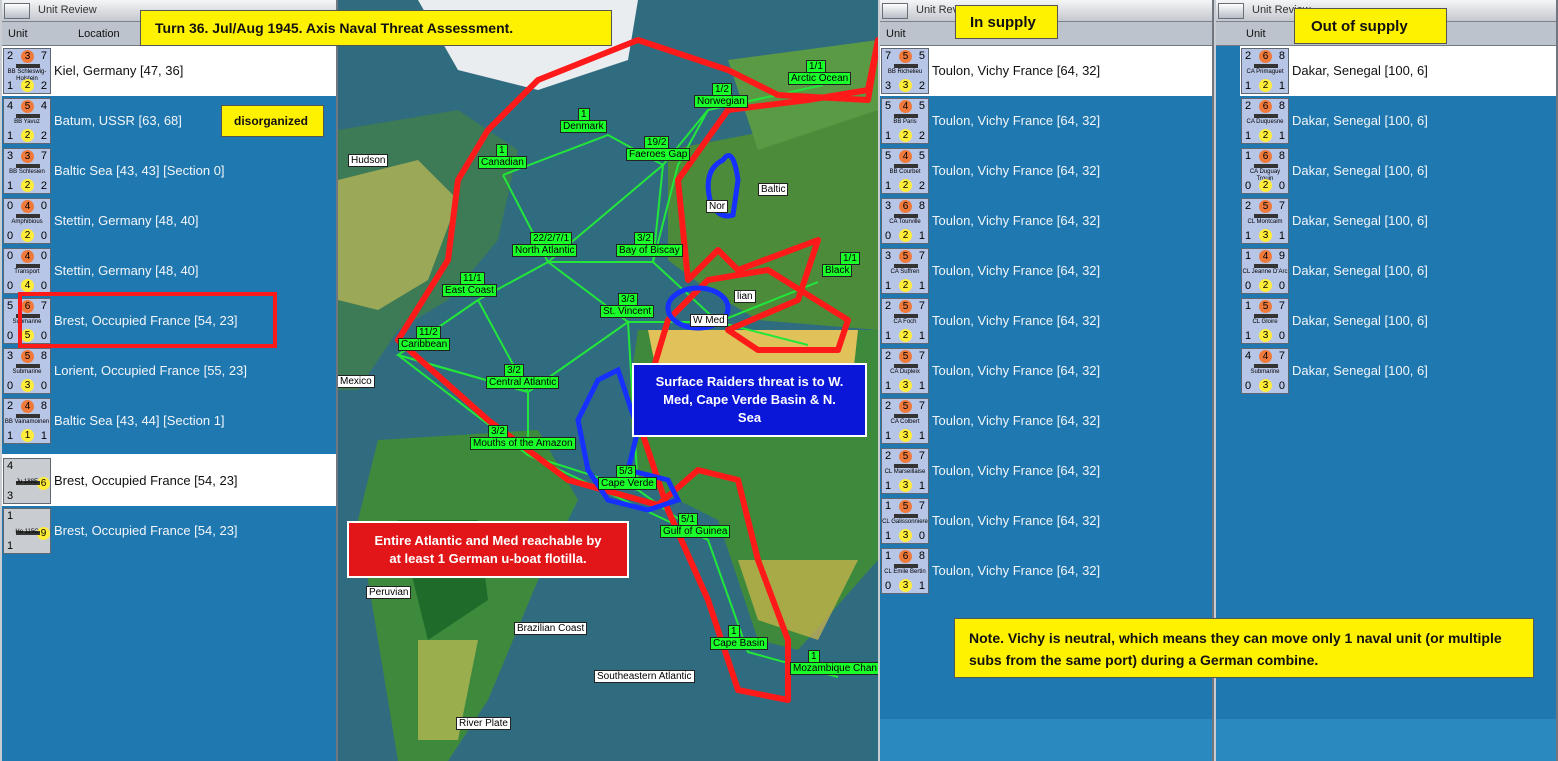 The image size is (1558, 761). What do you see at coordinates (356, 381) in the screenshot?
I see `map-sea-zone-label: Mexico` at bounding box center [356, 381].